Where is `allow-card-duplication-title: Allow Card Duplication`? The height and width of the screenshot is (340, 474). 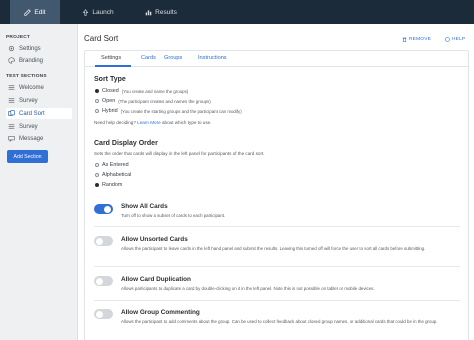
allow-card-duplication-title: Allow Card Duplication is located at coordinates (156, 279).